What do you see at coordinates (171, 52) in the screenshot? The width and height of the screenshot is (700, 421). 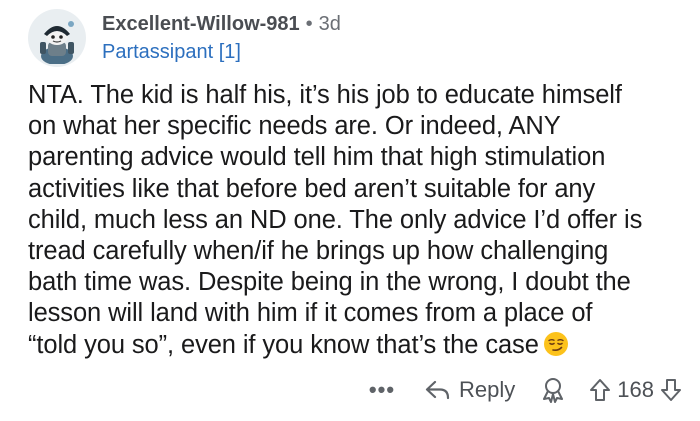 I see `user-flair: Partassipant [1]` at bounding box center [171, 52].